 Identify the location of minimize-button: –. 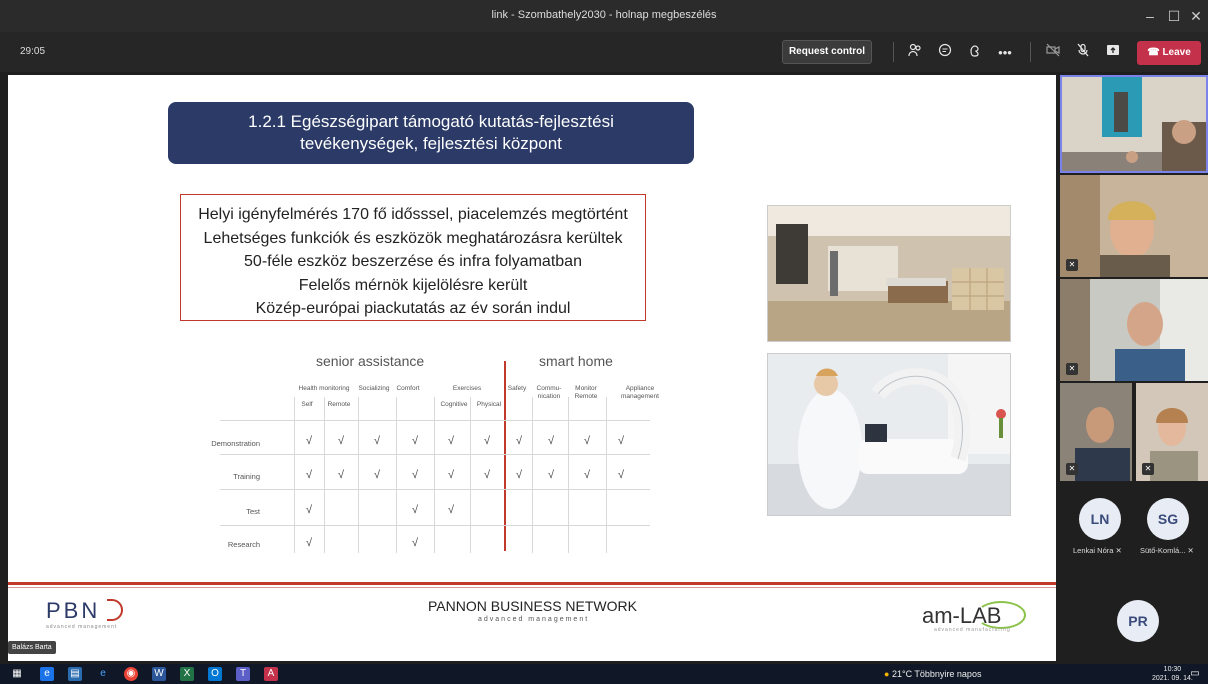
(1150, 16).